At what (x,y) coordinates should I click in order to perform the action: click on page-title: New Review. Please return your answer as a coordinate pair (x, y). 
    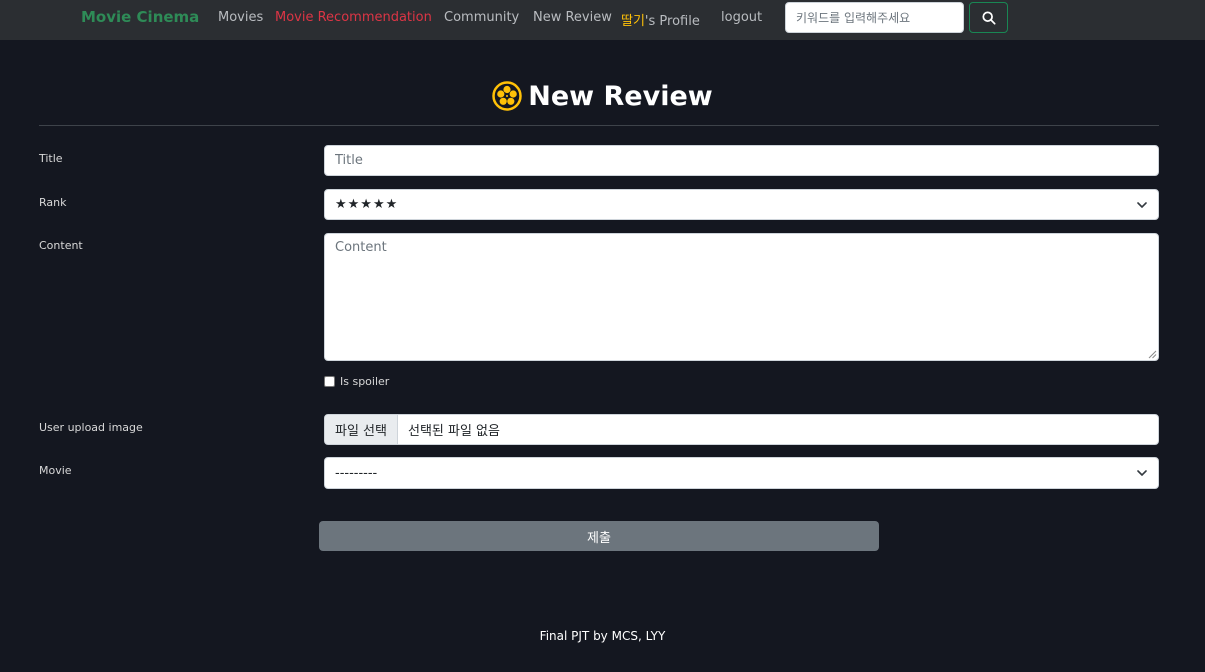
    Looking at the image, I should click on (620, 96).